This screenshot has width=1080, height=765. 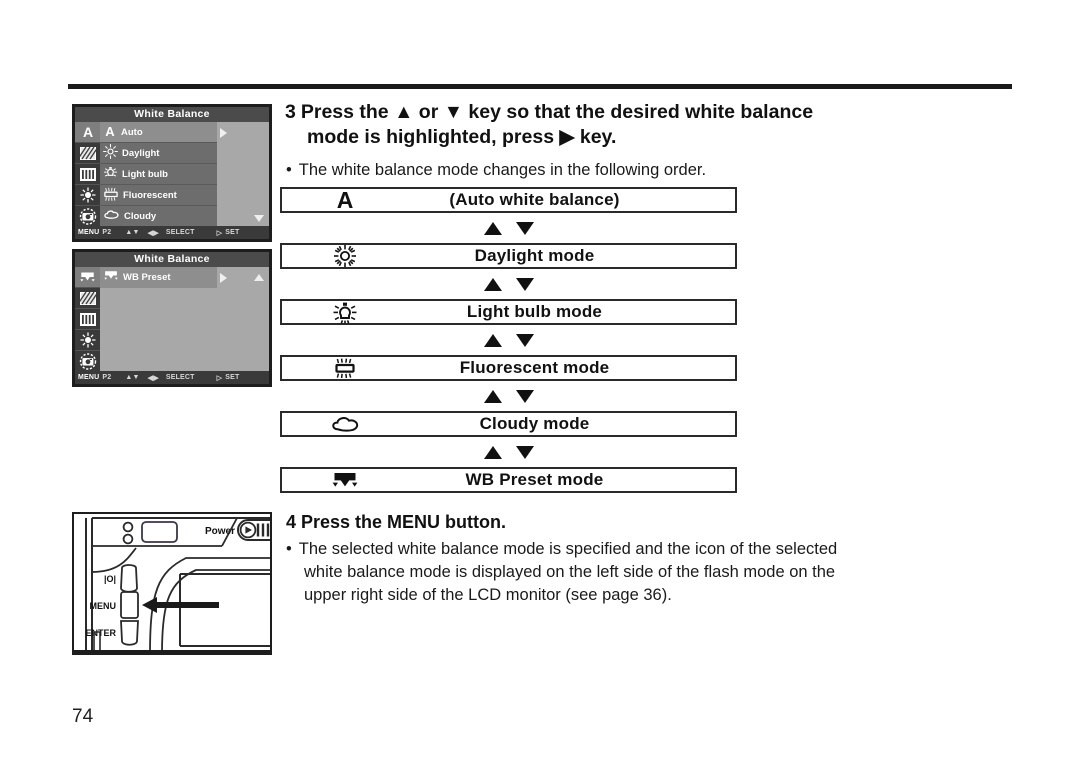 What do you see at coordinates (540, 86) in the screenshot?
I see `header-rule` at bounding box center [540, 86].